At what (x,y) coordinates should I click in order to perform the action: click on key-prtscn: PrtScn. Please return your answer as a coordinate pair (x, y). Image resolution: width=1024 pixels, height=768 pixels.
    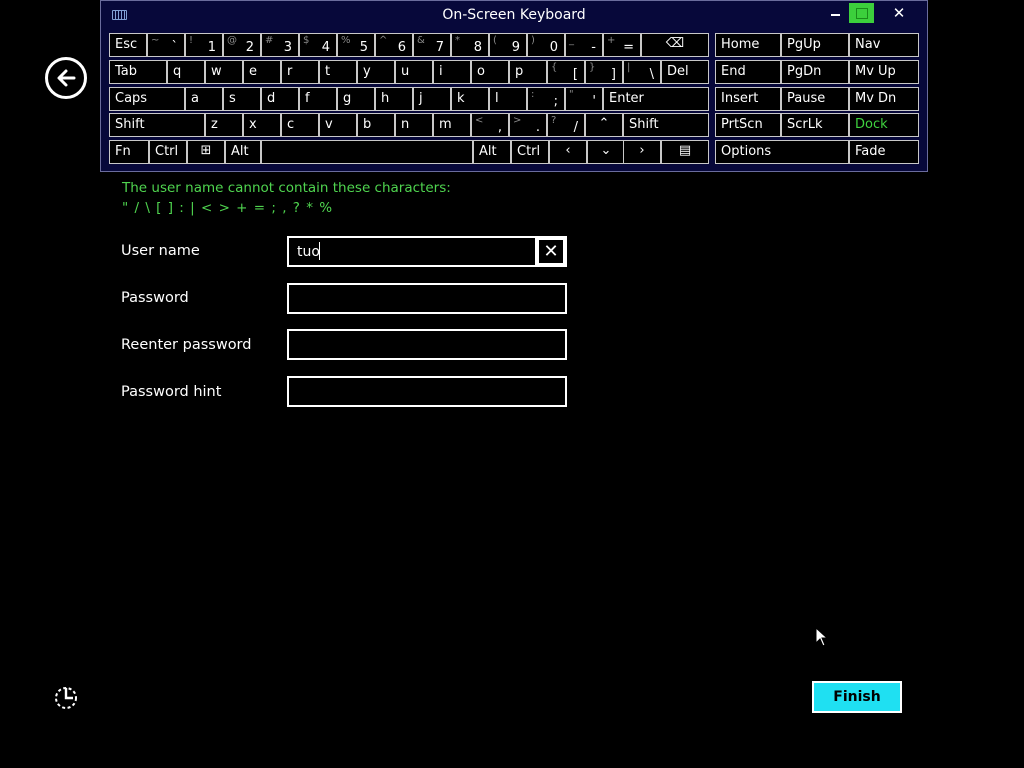
    Looking at the image, I should click on (748, 125).